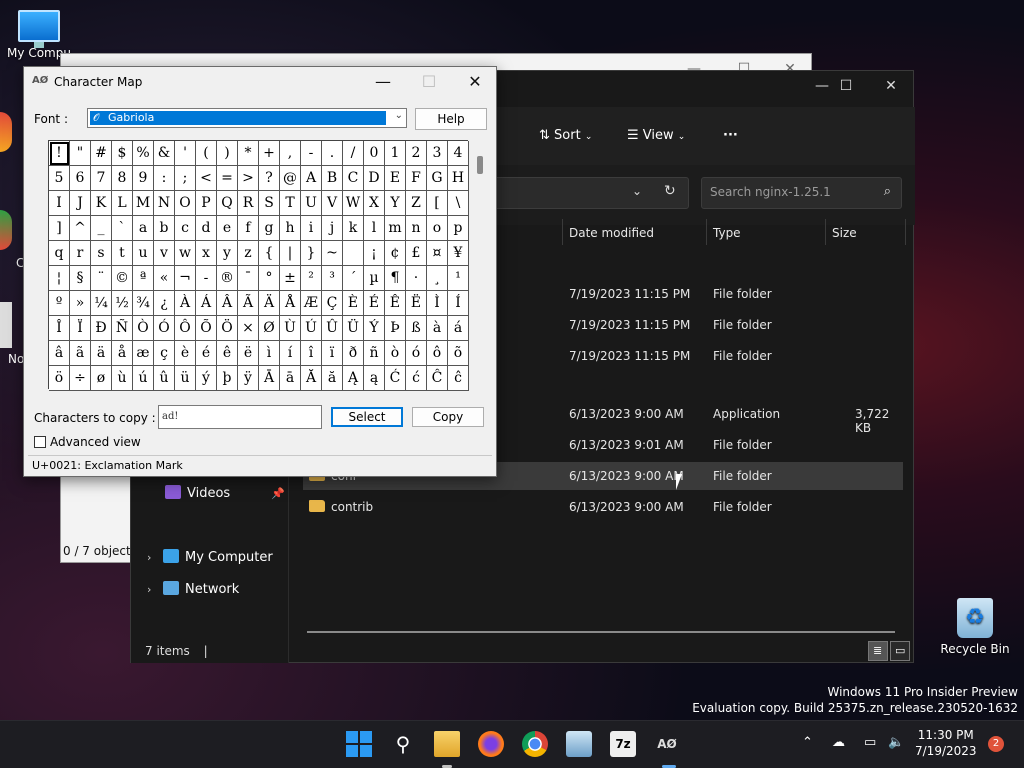 The height and width of the screenshot is (768, 1024). Describe the element at coordinates (80, 228) in the screenshot. I see `char-cell: ^` at that location.